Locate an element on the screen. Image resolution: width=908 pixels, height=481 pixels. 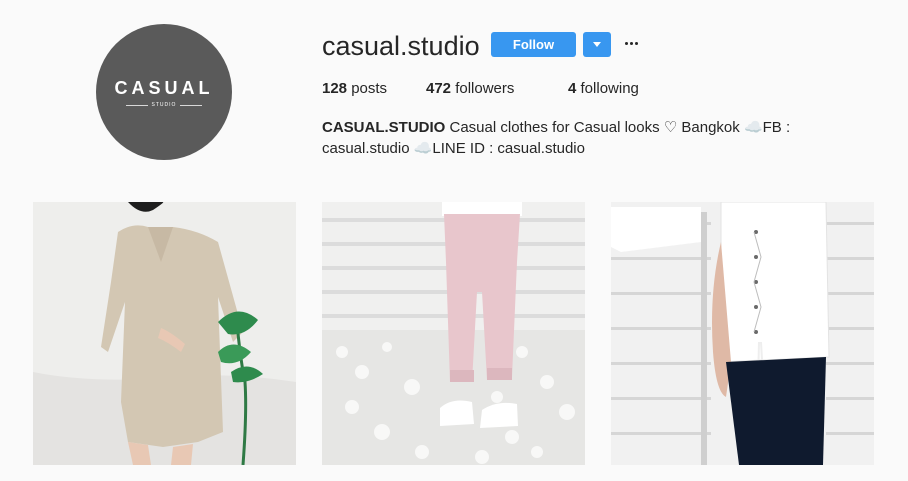
chevron-down-icon is located at coordinates (597, 44).